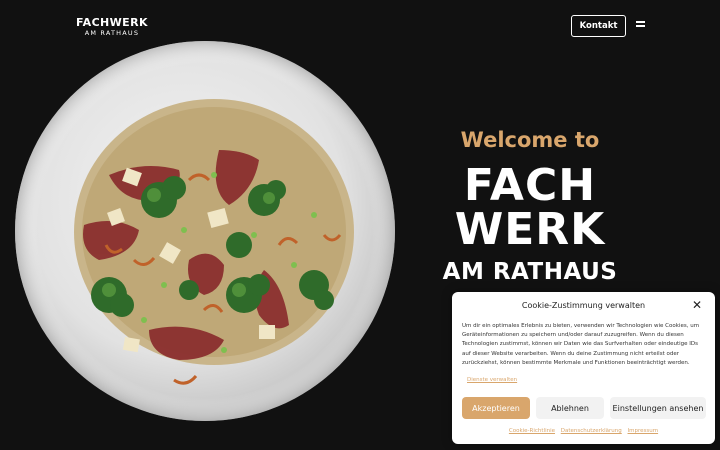 The width and height of the screenshot is (720, 450). Describe the element at coordinates (530, 272) in the screenshot. I see `hero-subtitle: AM RATHAUS` at that location.